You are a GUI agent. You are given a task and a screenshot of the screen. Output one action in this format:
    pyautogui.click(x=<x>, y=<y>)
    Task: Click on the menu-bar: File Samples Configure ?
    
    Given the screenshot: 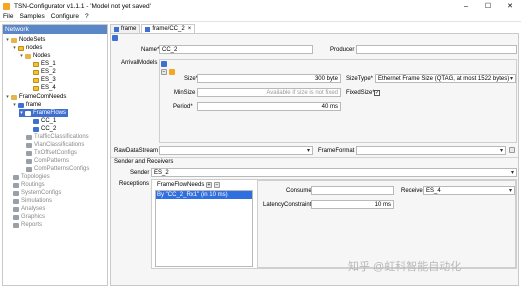 What is the action you would take?
    pyautogui.click(x=260, y=17)
    